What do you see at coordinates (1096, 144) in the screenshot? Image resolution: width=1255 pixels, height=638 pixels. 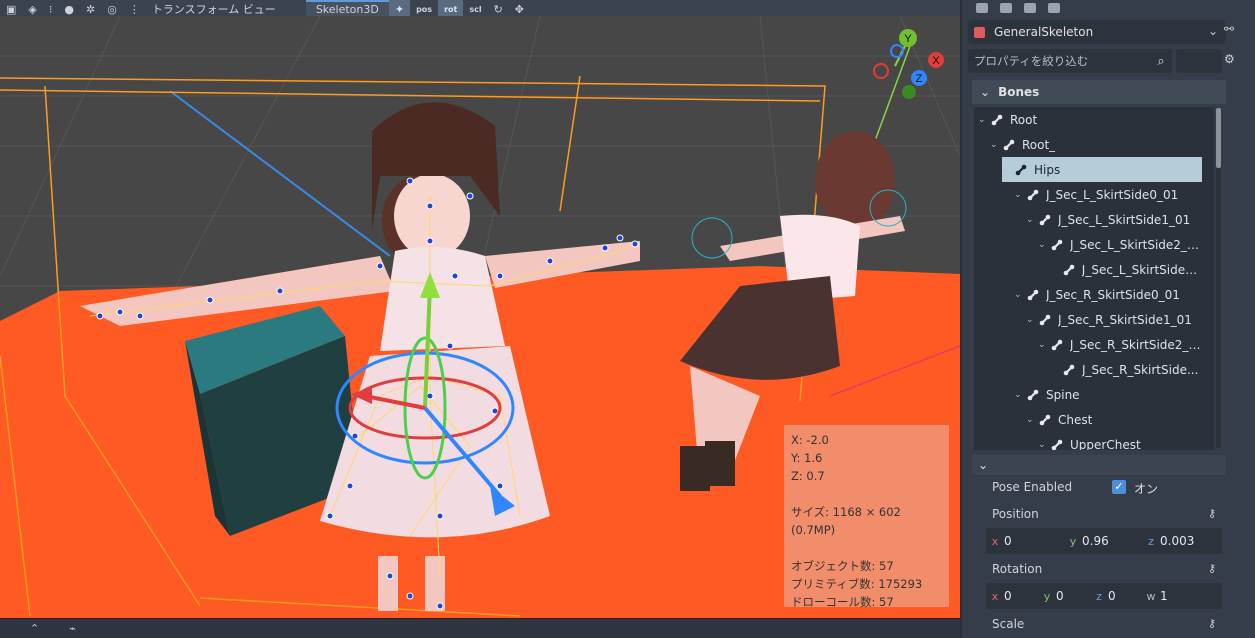 I see `bone-item: ⌄ Root_` at bounding box center [1096, 144].